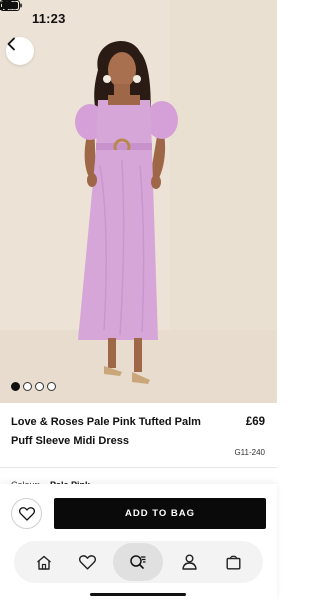  What do you see at coordinates (11, 5) in the screenshot?
I see `battery-icon` at bounding box center [11, 5].